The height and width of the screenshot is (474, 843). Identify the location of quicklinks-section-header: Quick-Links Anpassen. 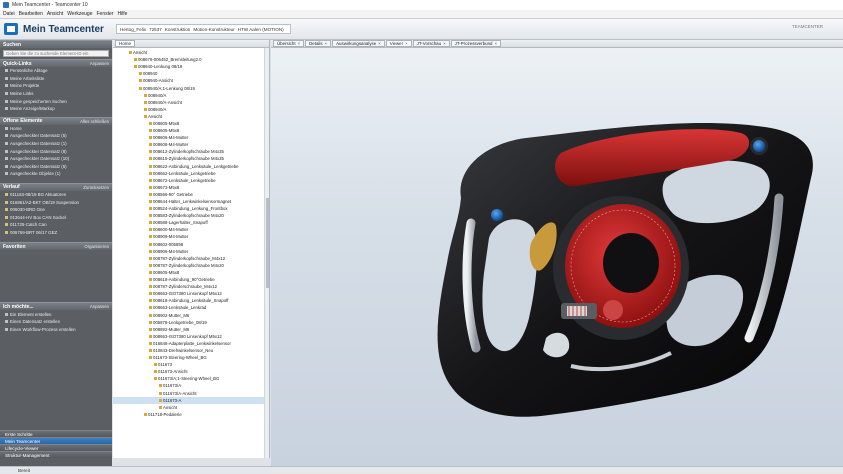
(56, 63).